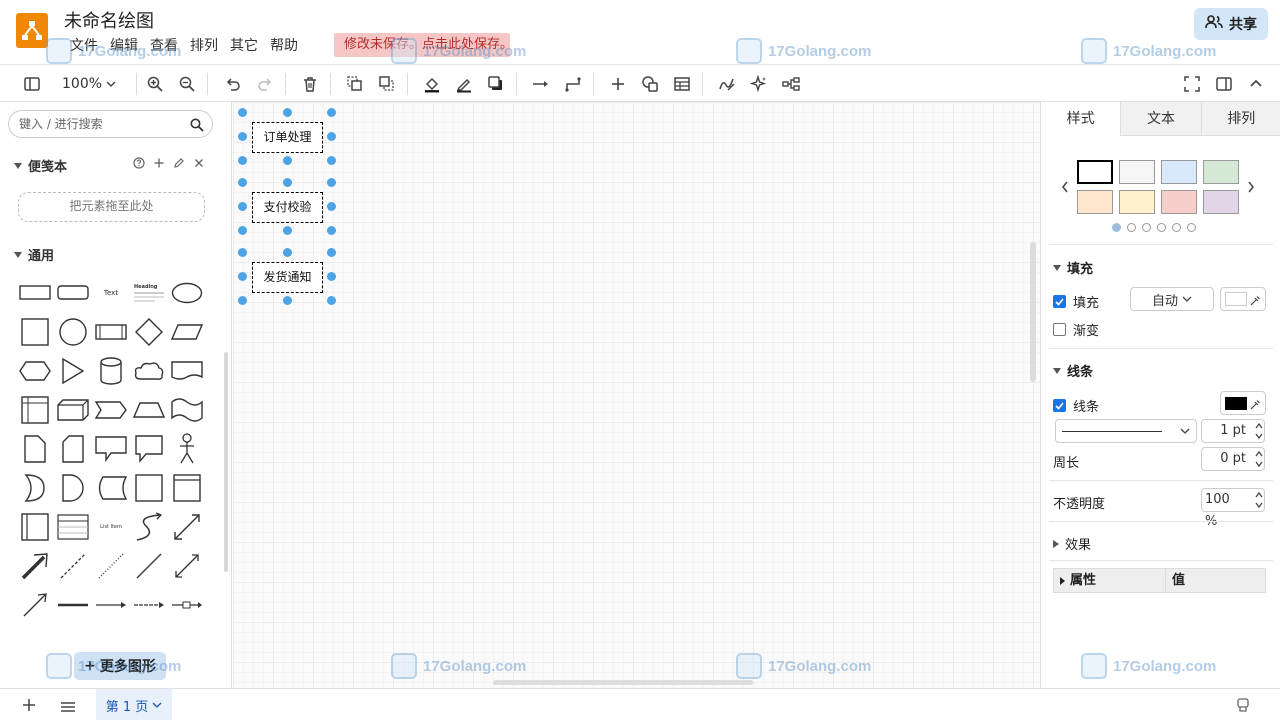 The width and height of the screenshot is (1280, 720). What do you see at coordinates (32, 84) in the screenshot?
I see `format-panel-toggle-icon` at bounding box center [32, 84].